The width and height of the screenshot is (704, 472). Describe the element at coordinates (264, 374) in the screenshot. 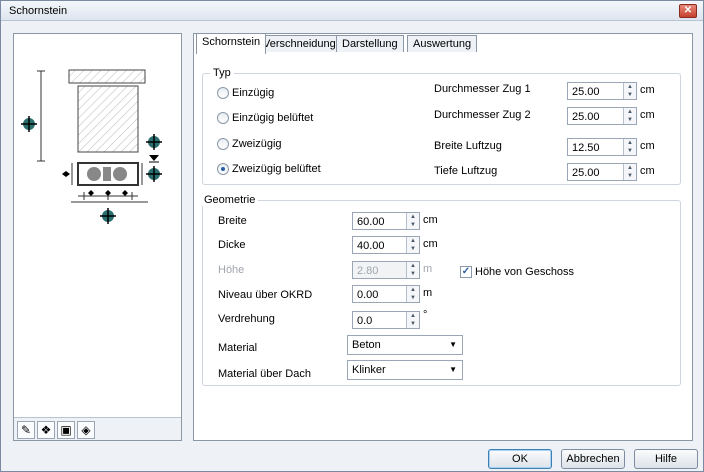

I see `material-dach-label: Material über Dach` at that location.